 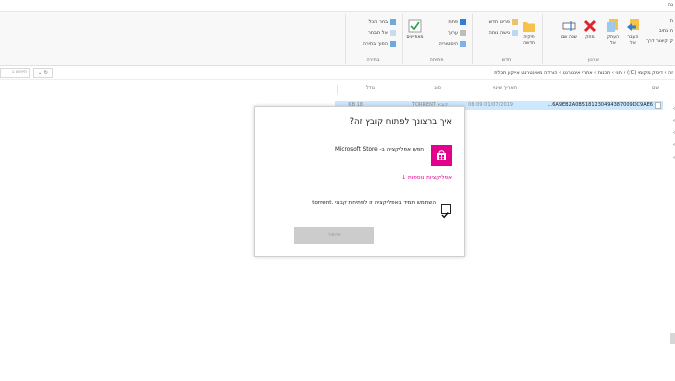 I want to click on column-size: גודל, so click(x=370, y=88).